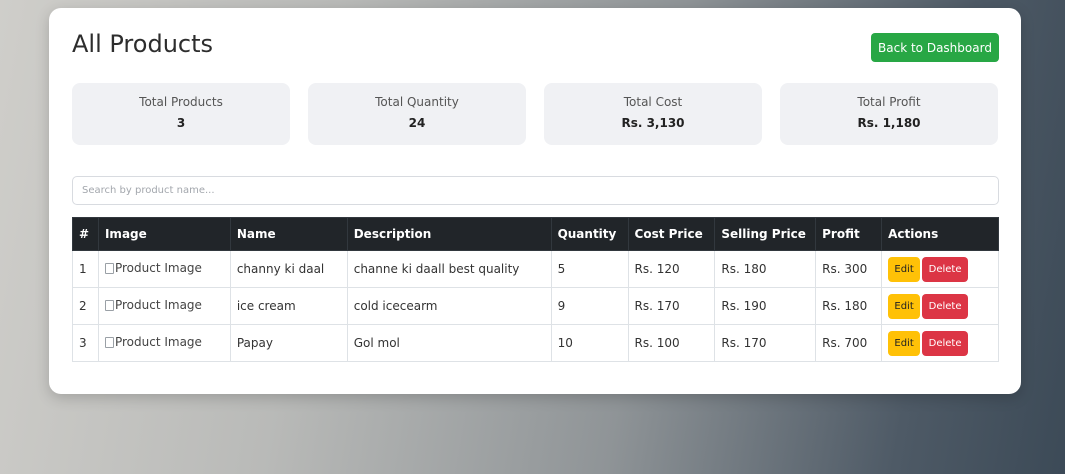  Describe the element at coordinates (181, 102) in the screenshot. I see `stat-label: Total Products` at that location.